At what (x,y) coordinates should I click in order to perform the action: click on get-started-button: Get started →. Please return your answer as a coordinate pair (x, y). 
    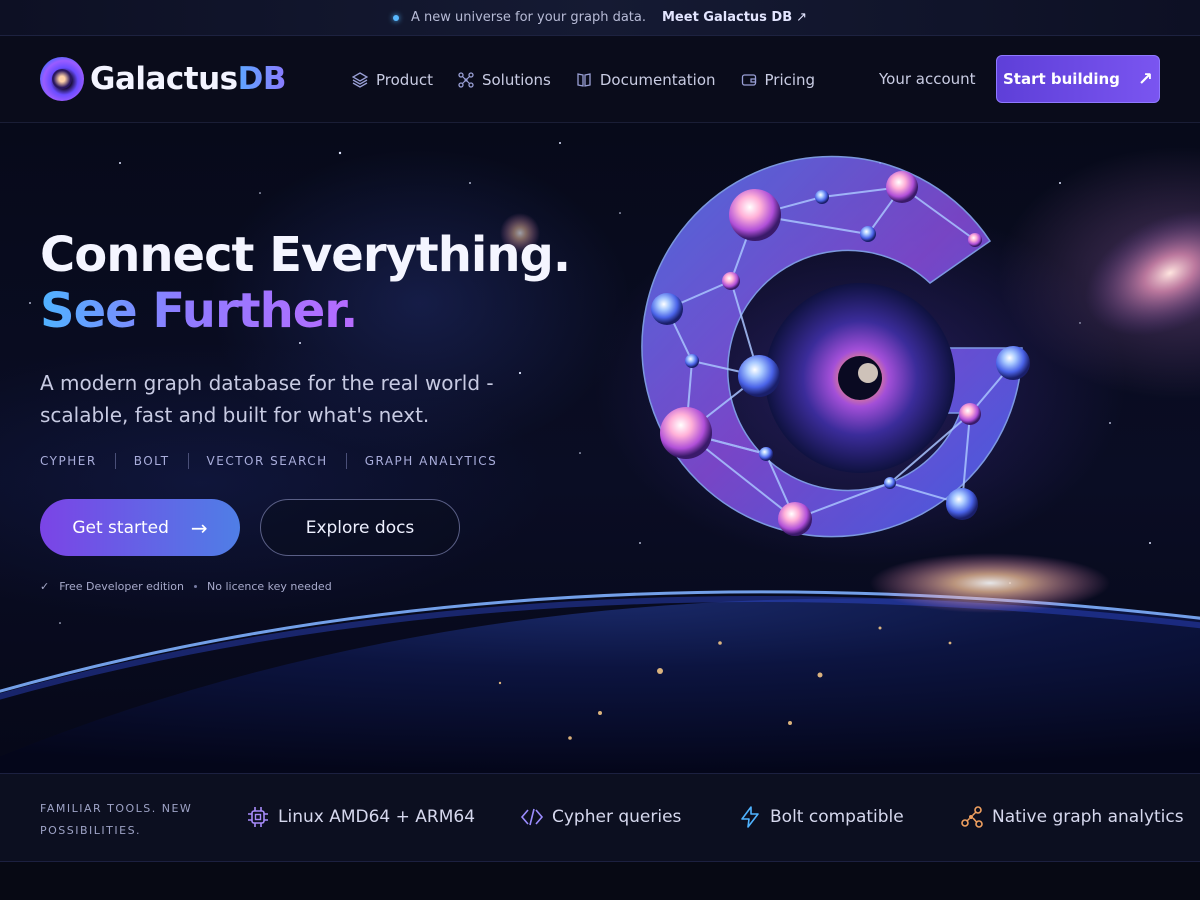
    Looking at the image, I should click on (140, 527).